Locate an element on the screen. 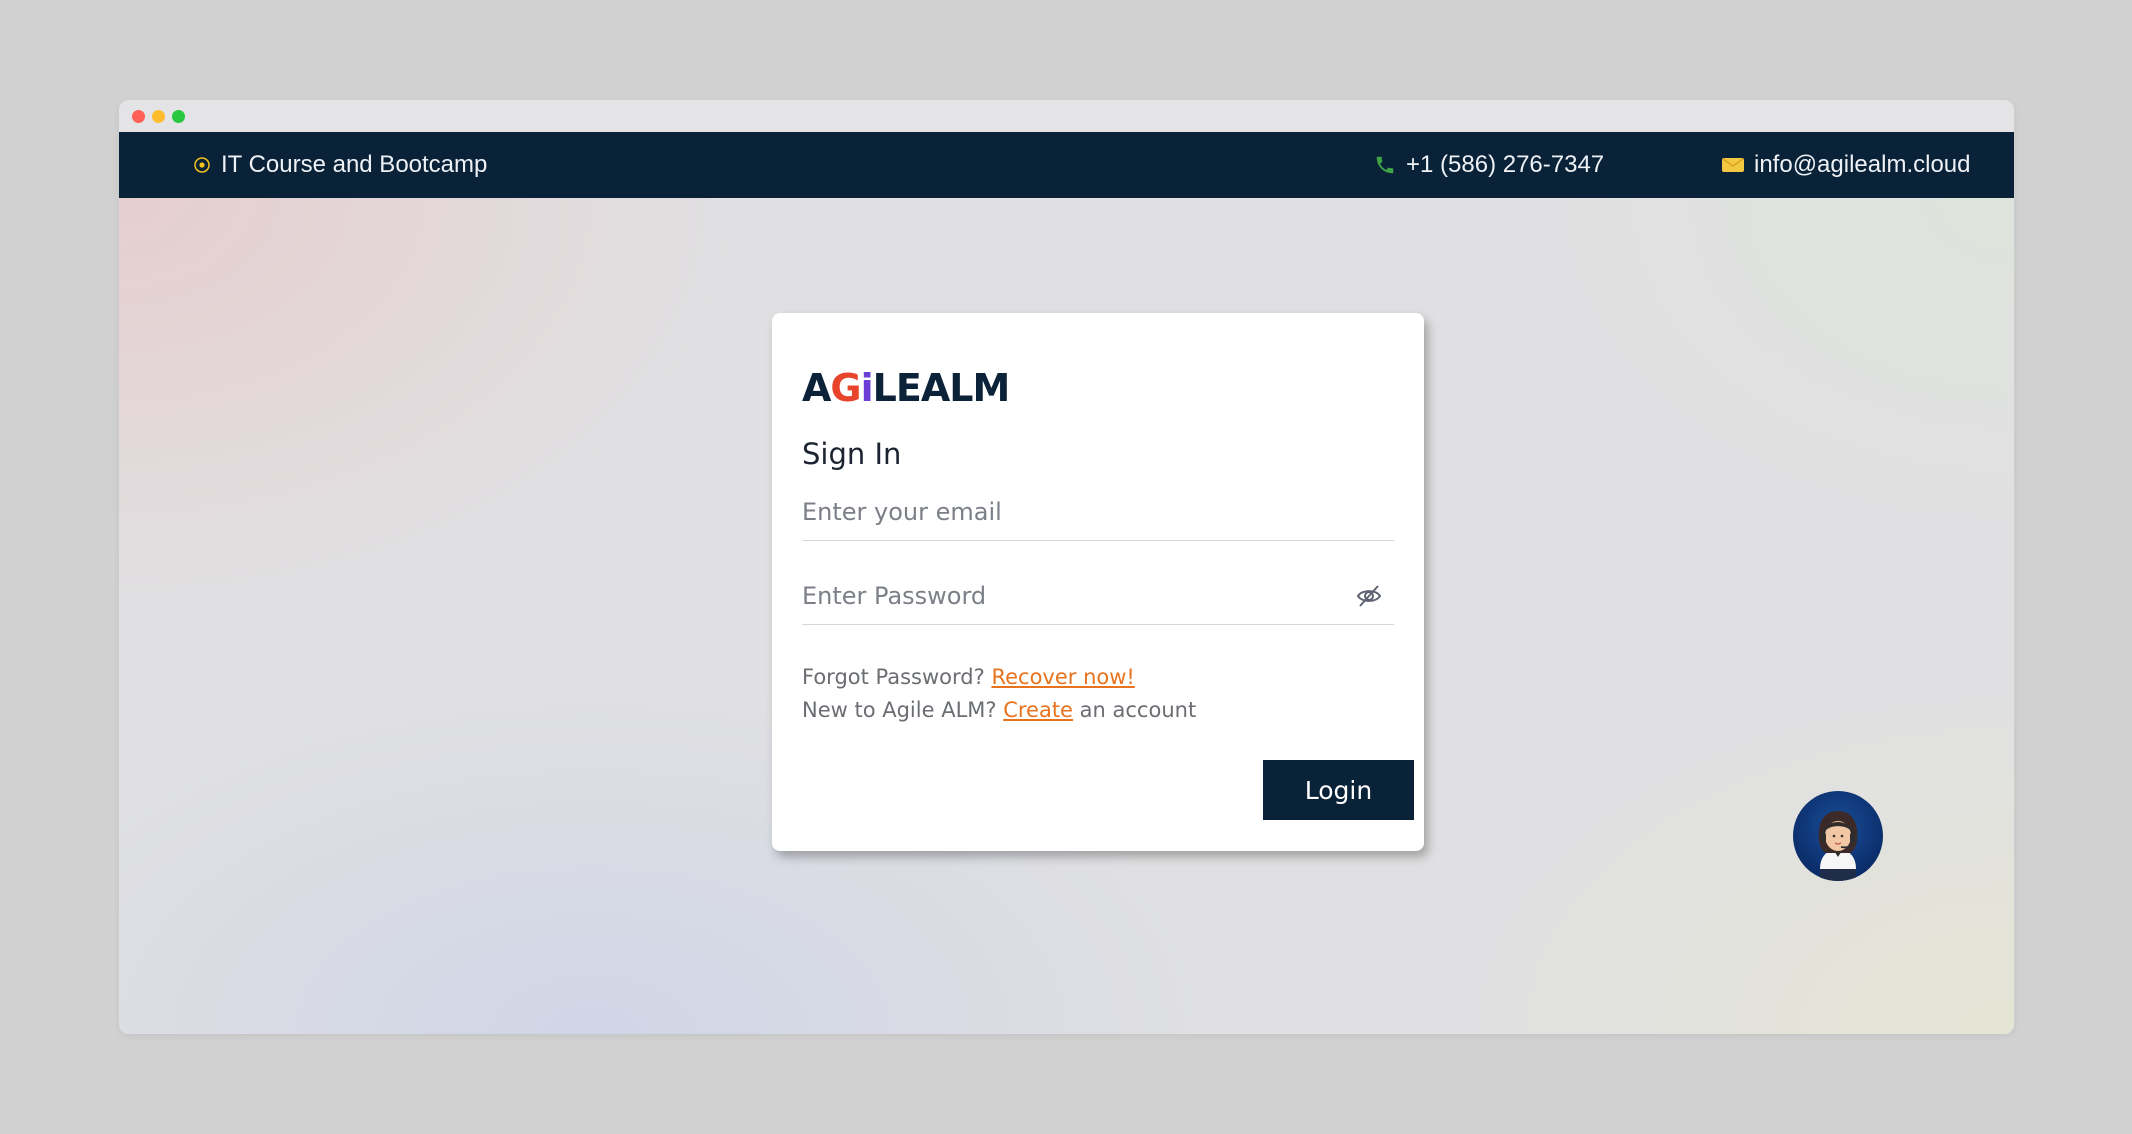 The height and width of the screenshot is (1134, 2132). email-address: info@agilealm.cloud is located at coordinates (1862, 164).